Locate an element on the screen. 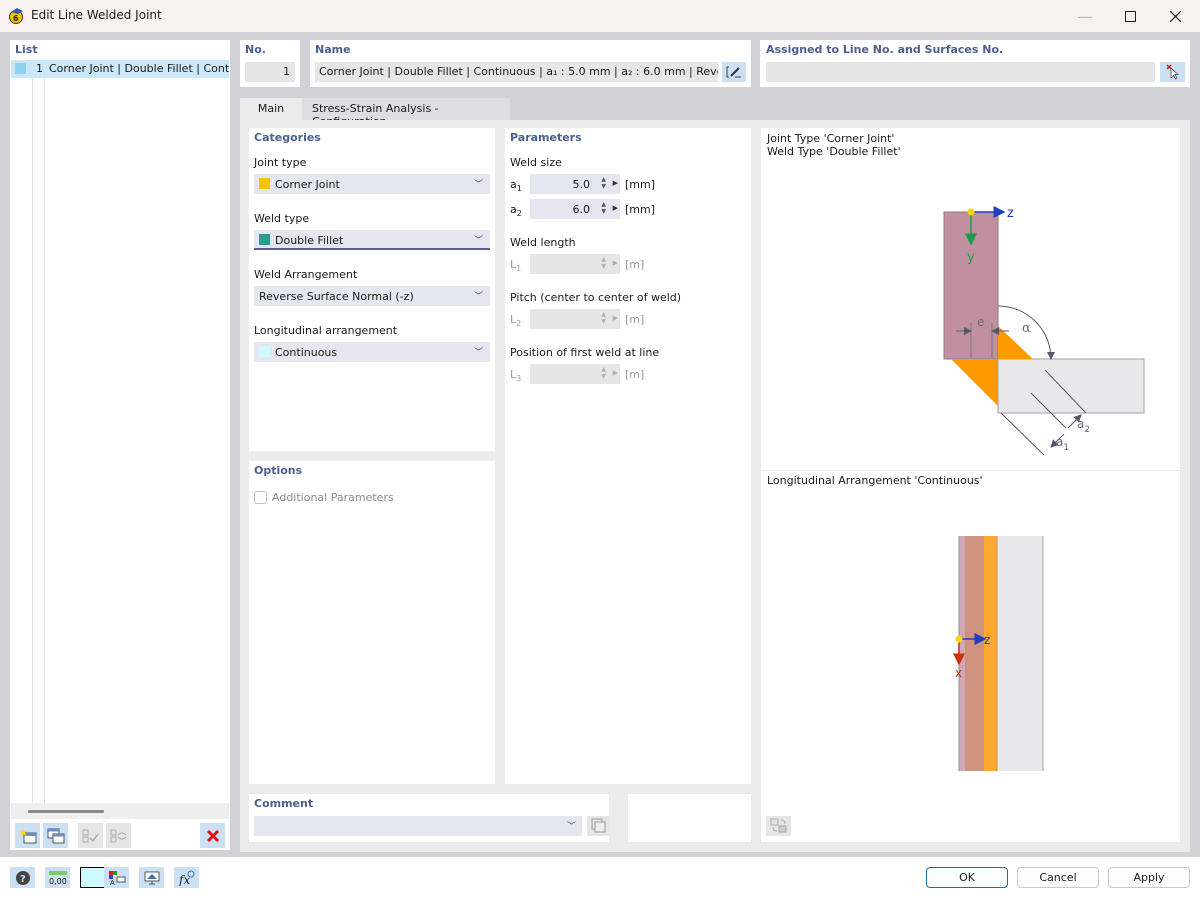 This screenshot has height=900, width=1200. l2-input: ▲ ▼ ▶ is located at coordinates (575, 319).